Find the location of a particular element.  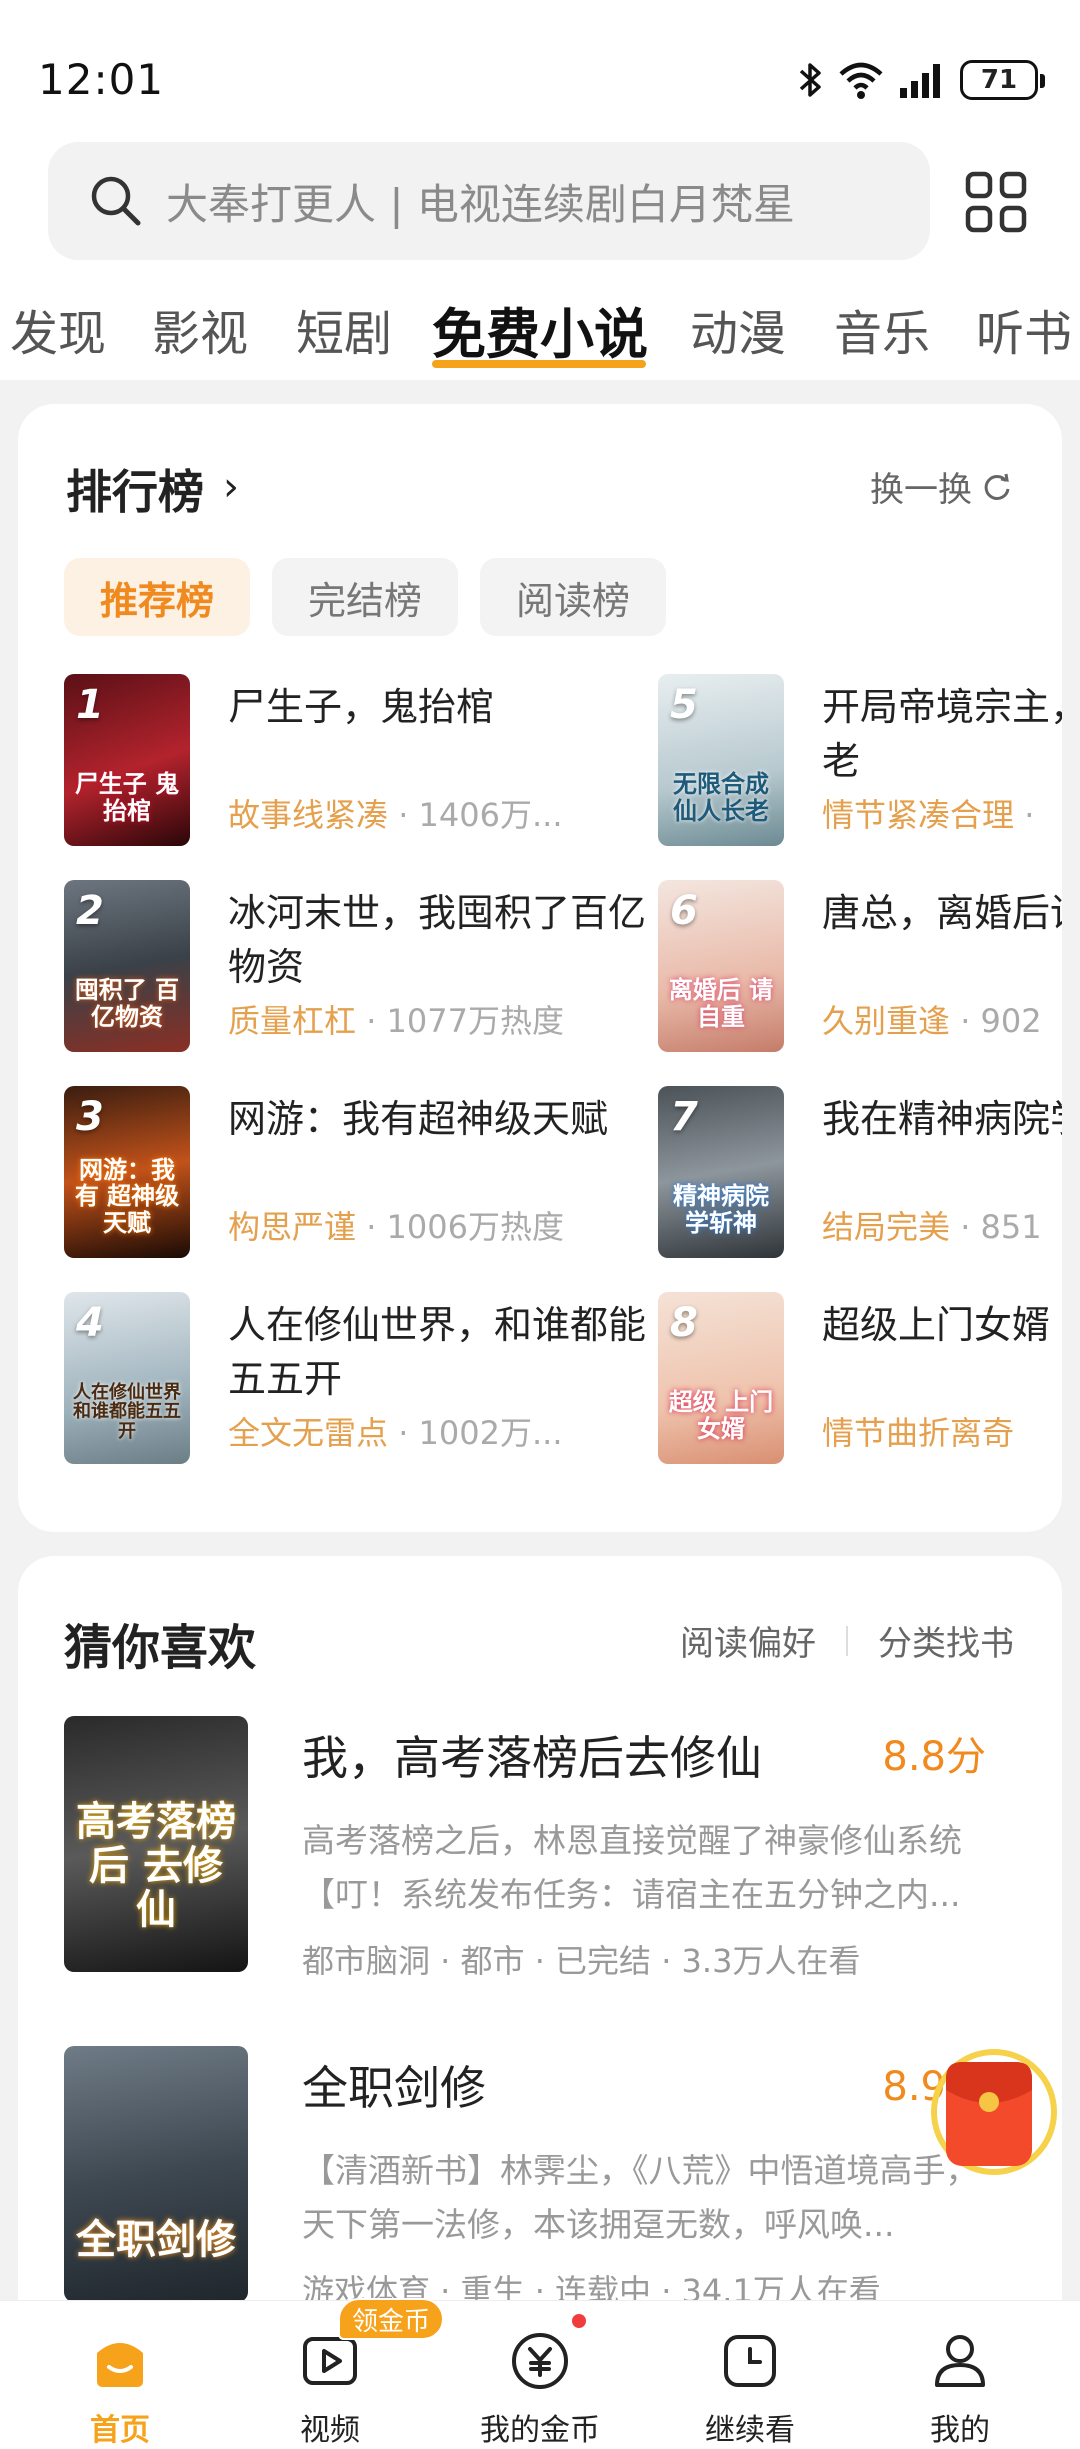

nav-continue: 继续看 is located at coordinates (750, 2375).